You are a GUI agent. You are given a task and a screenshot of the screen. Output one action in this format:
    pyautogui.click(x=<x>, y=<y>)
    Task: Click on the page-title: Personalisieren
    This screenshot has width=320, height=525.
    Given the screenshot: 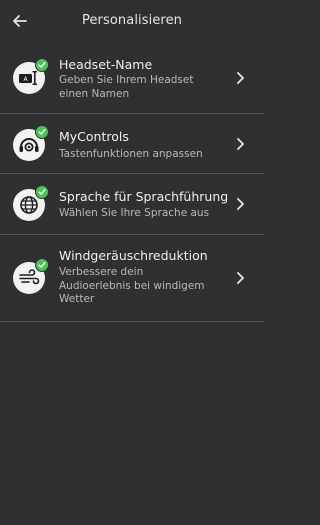 What is the action you would take?
    pyautogui.click(x=132, y=20)
    